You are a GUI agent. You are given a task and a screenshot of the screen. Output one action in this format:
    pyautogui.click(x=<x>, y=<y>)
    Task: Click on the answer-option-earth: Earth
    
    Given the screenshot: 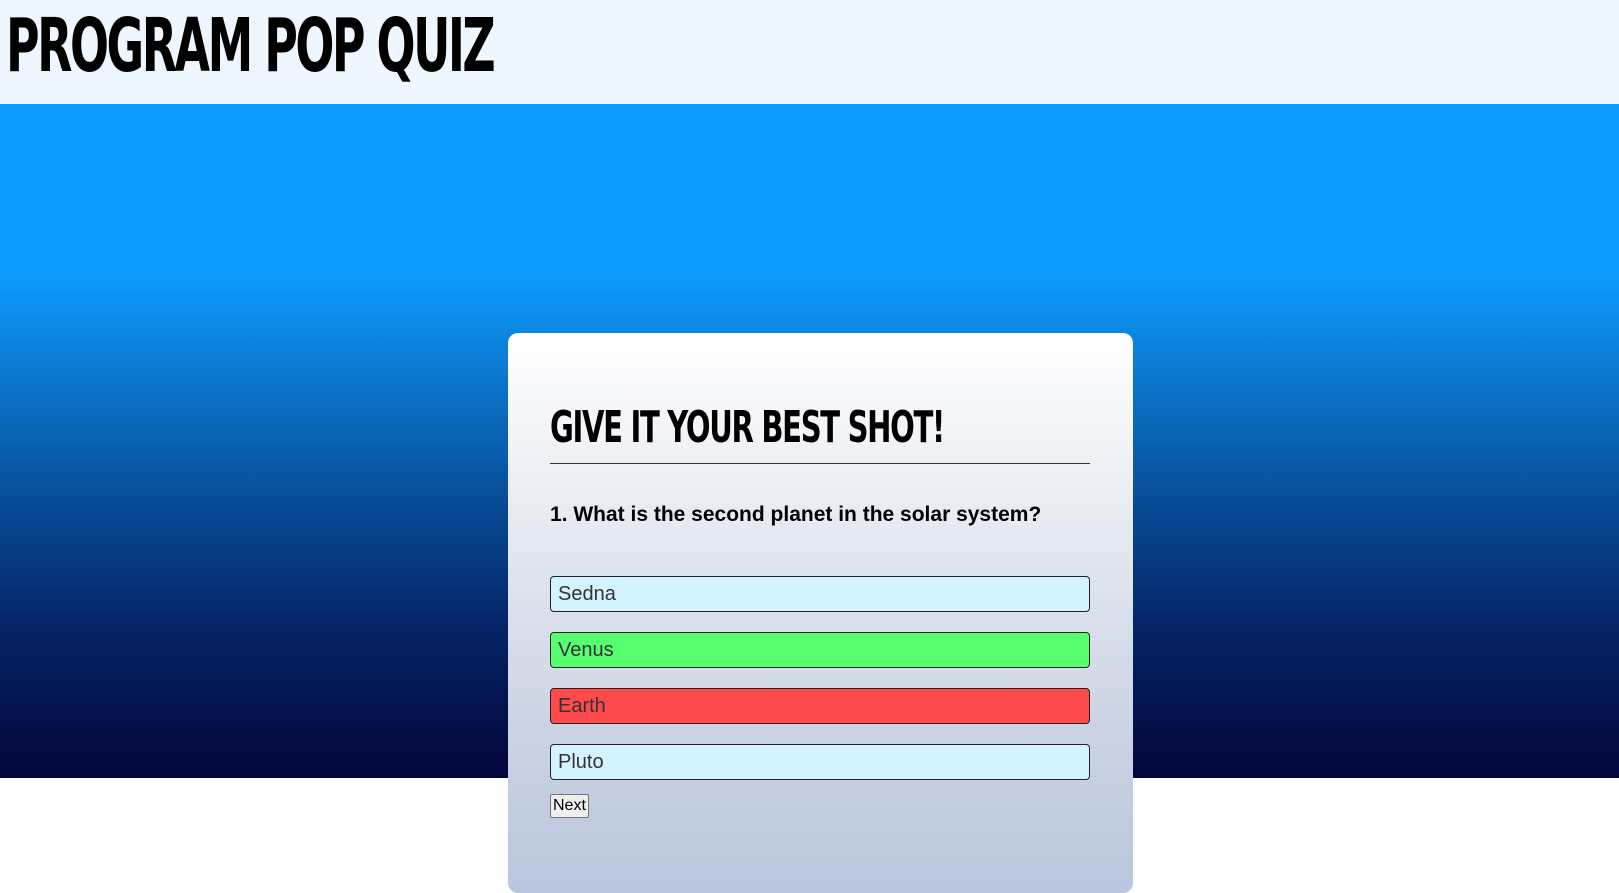 What is the action you would take?
    pyautogui.click(x=820, y=706)
    